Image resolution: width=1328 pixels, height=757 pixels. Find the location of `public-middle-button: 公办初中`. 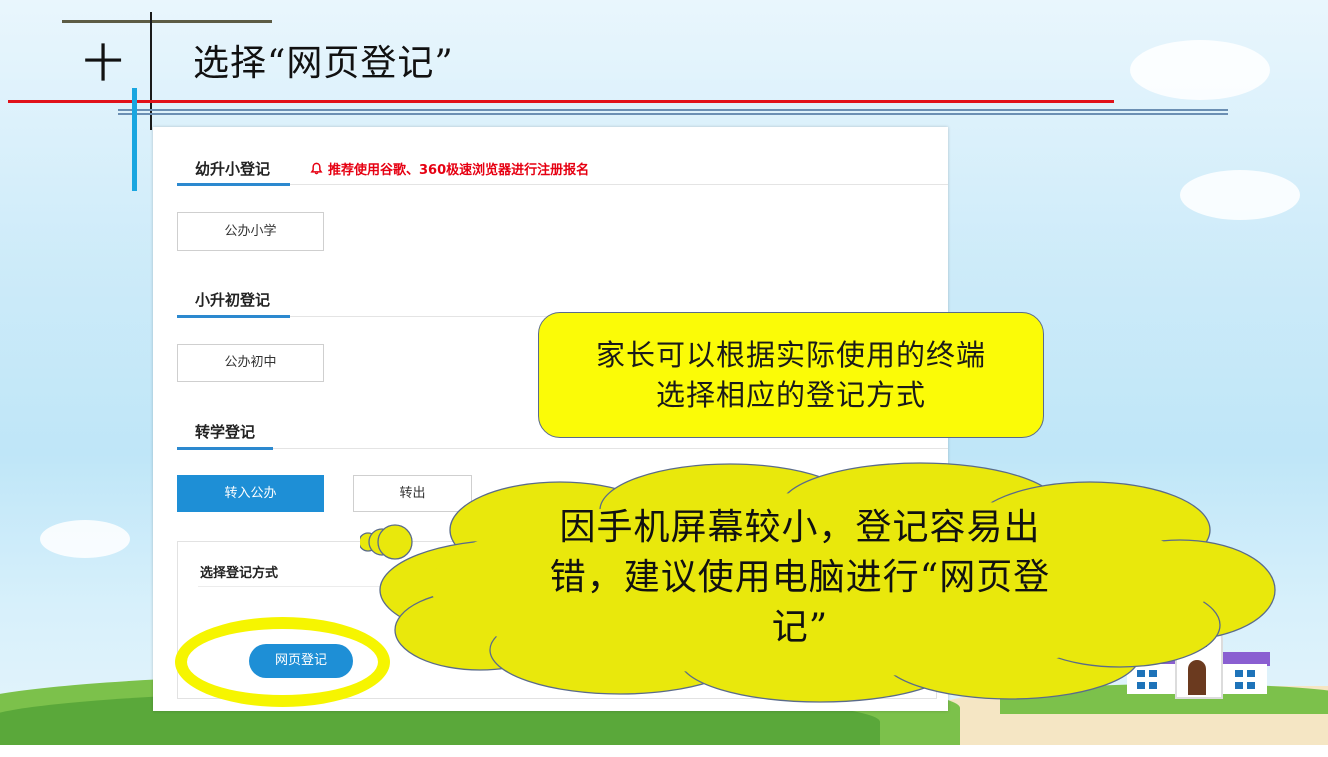

public-middle-button: 公办初中 is located at coordinates (250, 363).